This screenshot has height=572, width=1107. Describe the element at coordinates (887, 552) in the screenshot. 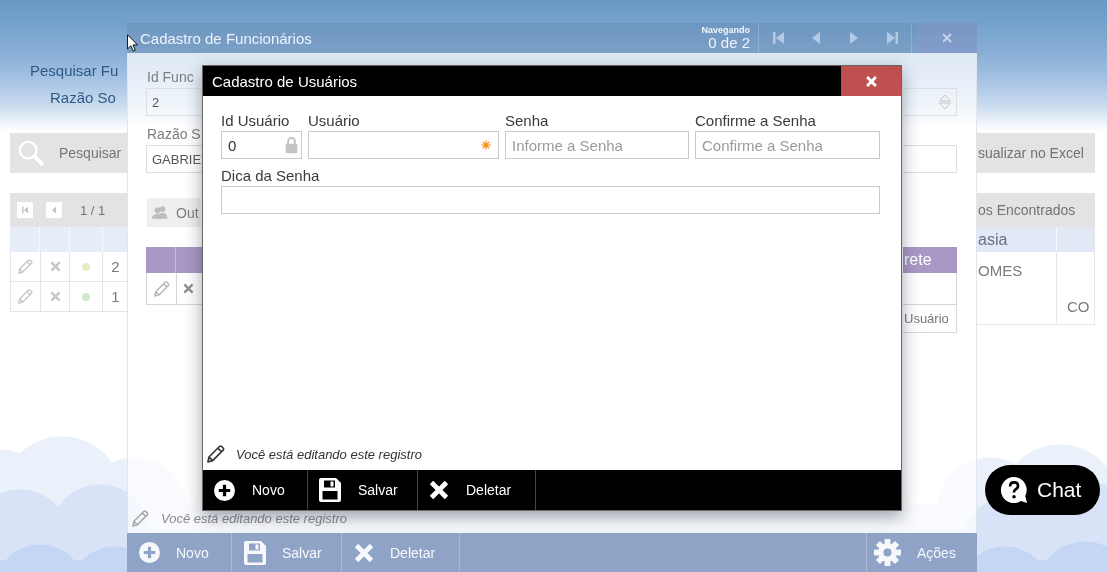

I see `gear-icon` at that location.